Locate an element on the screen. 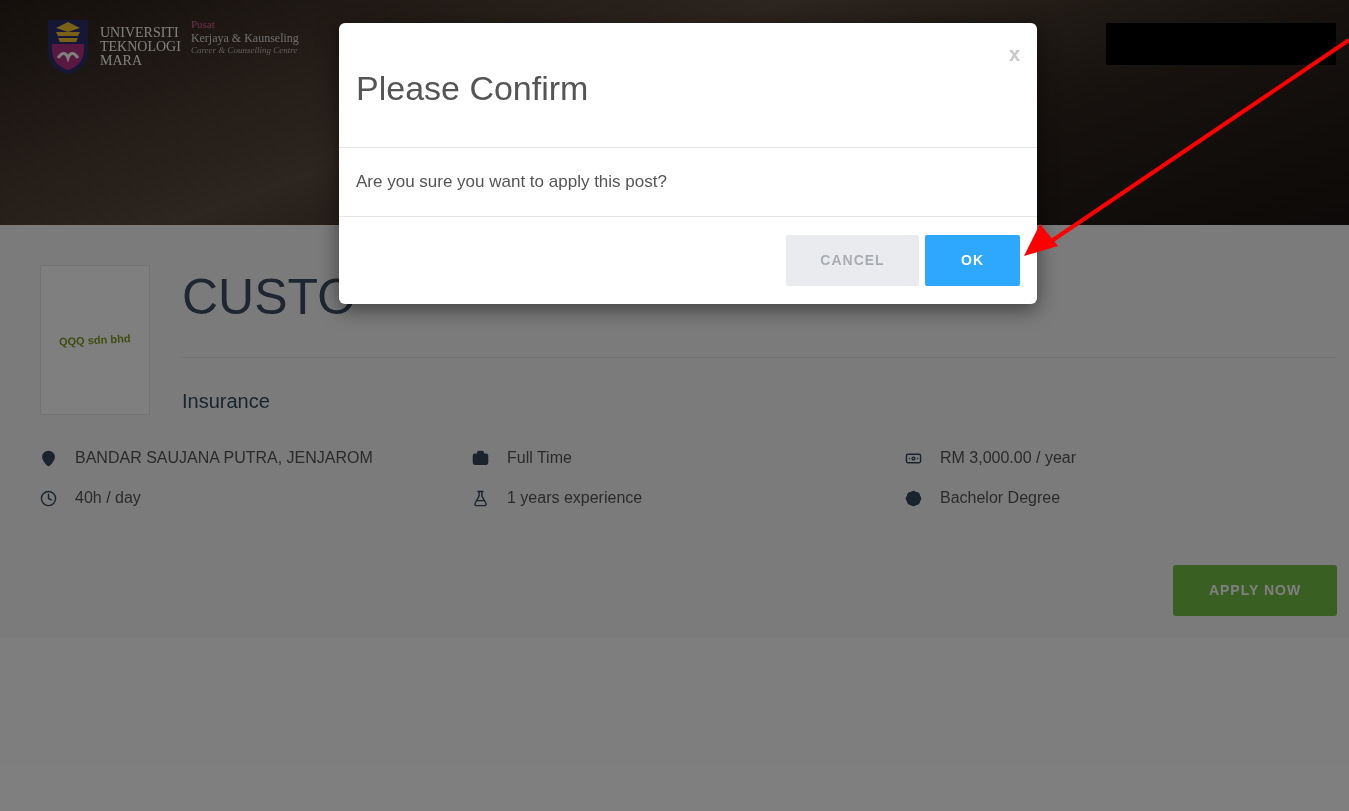  map-pin-icon is located at coordinates (48, 458).